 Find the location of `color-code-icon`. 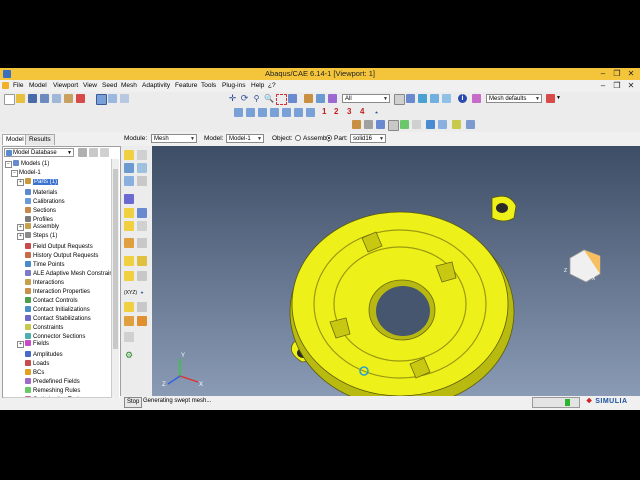

color-code-icon is located at coordinates (550, 98).